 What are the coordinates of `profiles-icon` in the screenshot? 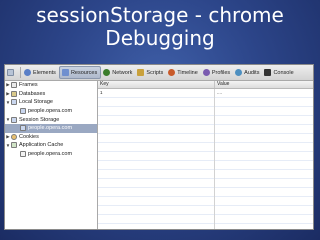 It's located at (206, 72).